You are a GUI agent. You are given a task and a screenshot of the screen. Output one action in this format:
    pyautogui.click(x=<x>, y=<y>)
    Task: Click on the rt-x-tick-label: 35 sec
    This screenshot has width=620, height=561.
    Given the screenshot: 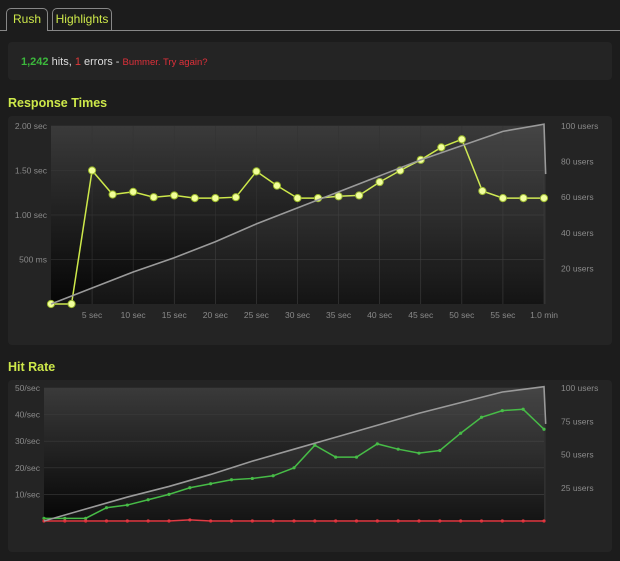 What is the action you would take?
    pyautogui.click(x=339, y=315)
    